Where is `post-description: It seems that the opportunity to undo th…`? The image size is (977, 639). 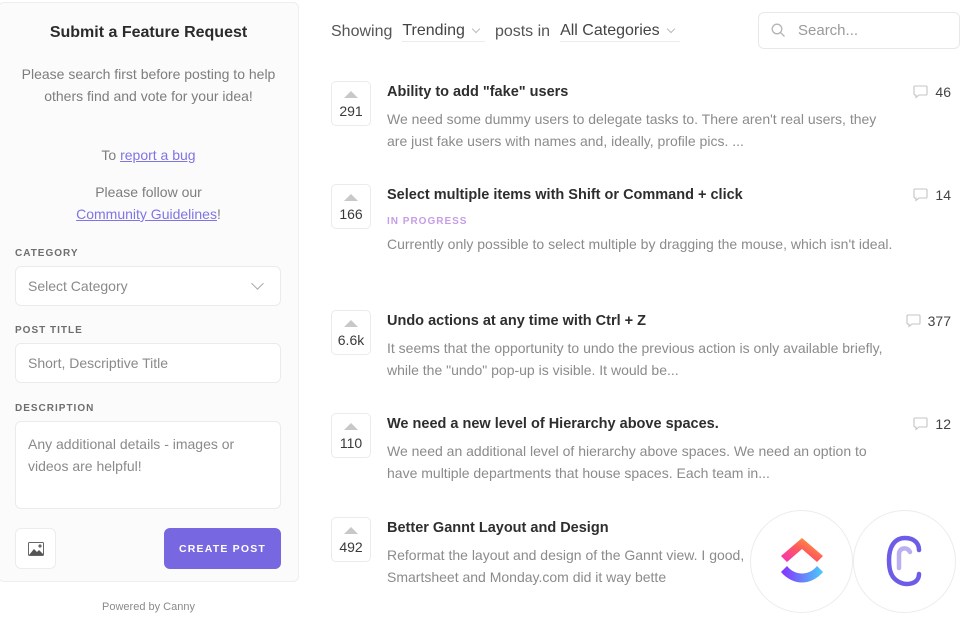 post-description: It seems that the opportunity to undo th… is located at coordinates (635, 359).